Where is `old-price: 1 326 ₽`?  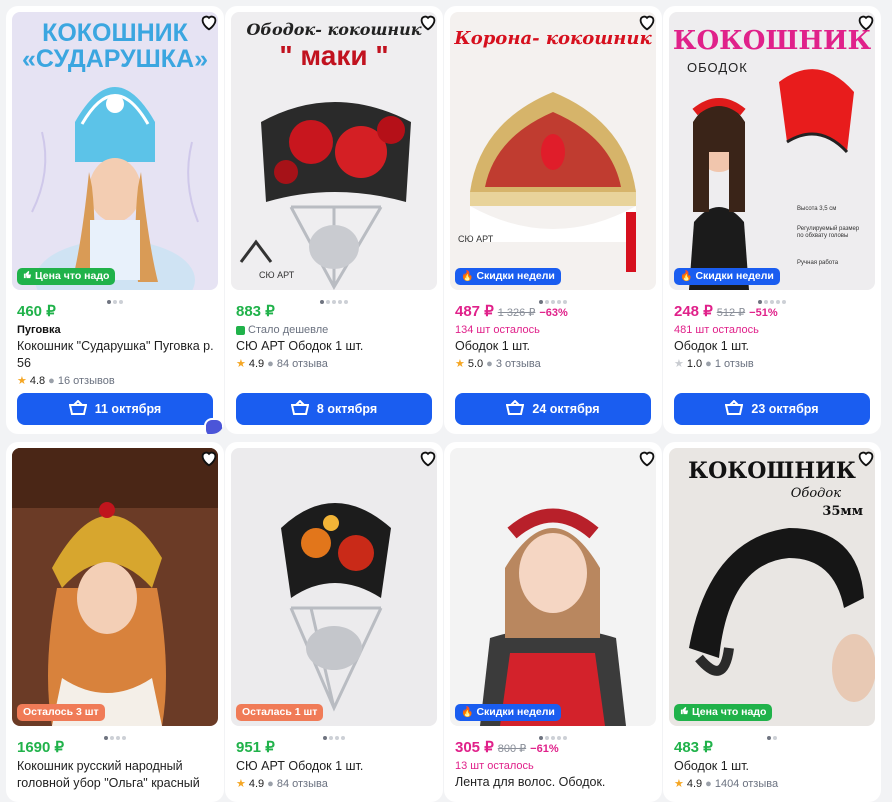 old-price: 1 326 ₽ is located at coordinates (516, 313).